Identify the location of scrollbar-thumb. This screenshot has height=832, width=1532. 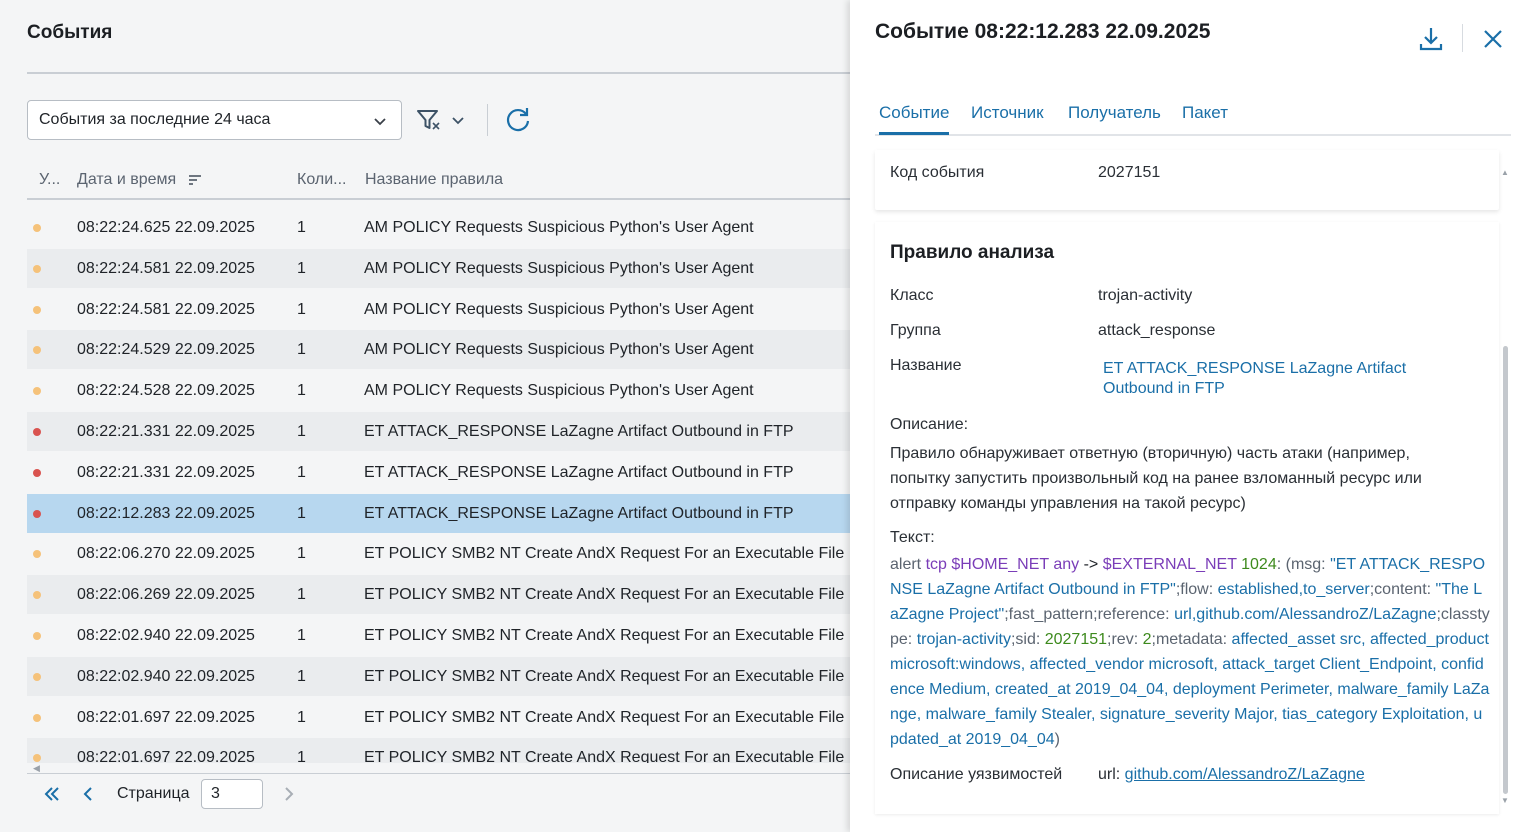
(1505, 570).